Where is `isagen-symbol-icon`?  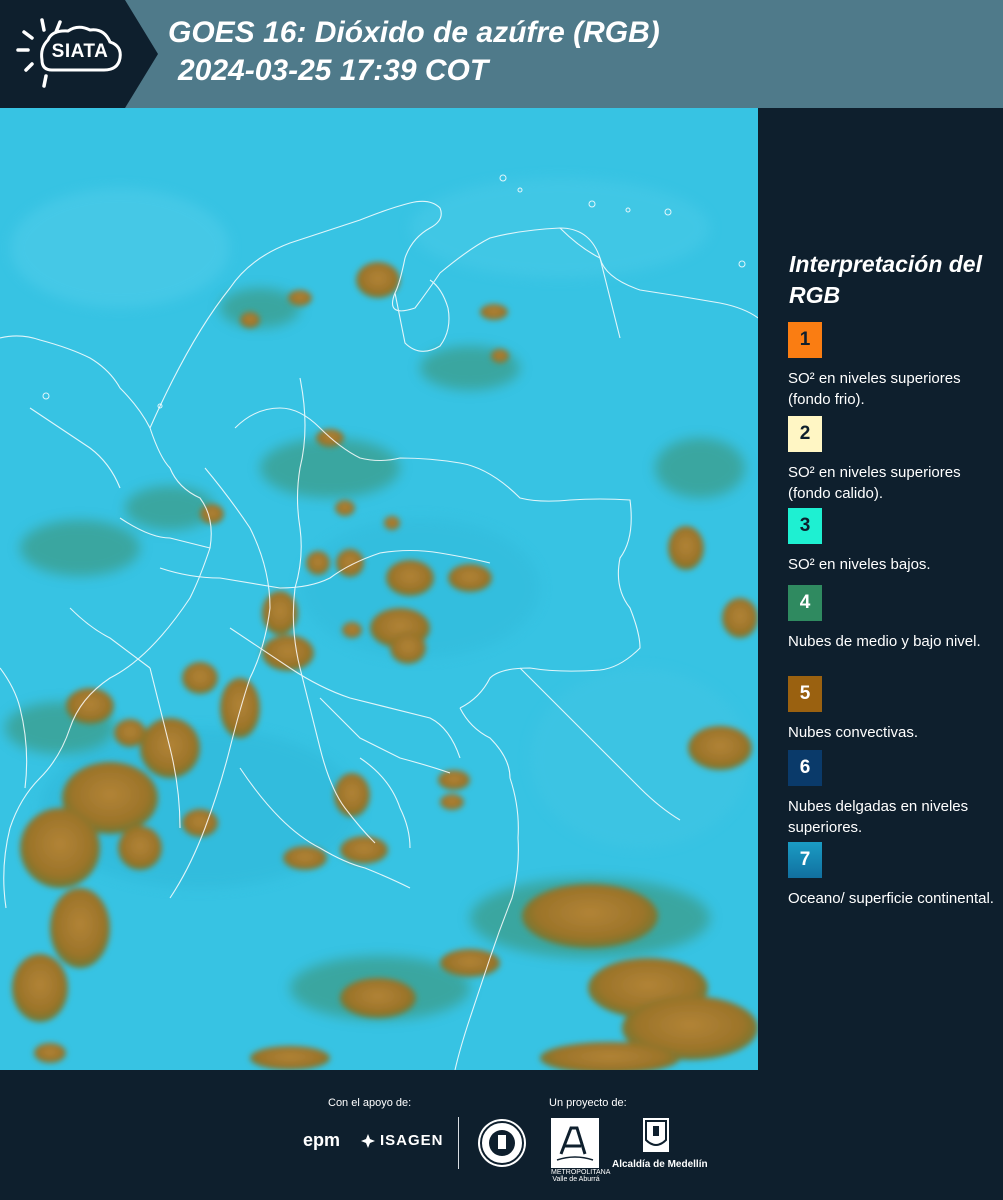 isagen-symbol-icon is located at coordinates (368, 1140).